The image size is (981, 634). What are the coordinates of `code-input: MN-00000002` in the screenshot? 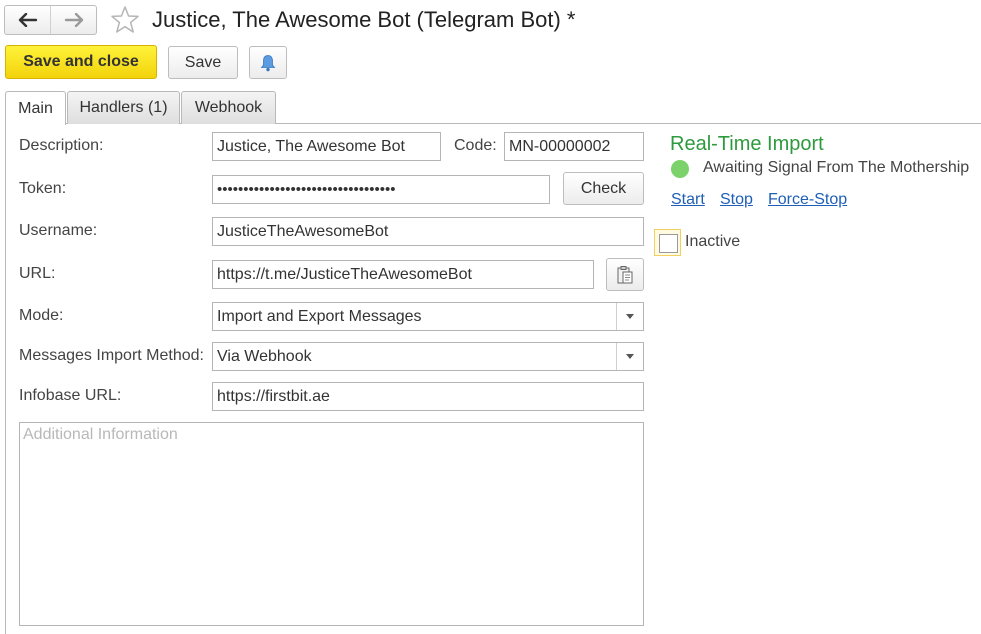 It's located at (574, 146).